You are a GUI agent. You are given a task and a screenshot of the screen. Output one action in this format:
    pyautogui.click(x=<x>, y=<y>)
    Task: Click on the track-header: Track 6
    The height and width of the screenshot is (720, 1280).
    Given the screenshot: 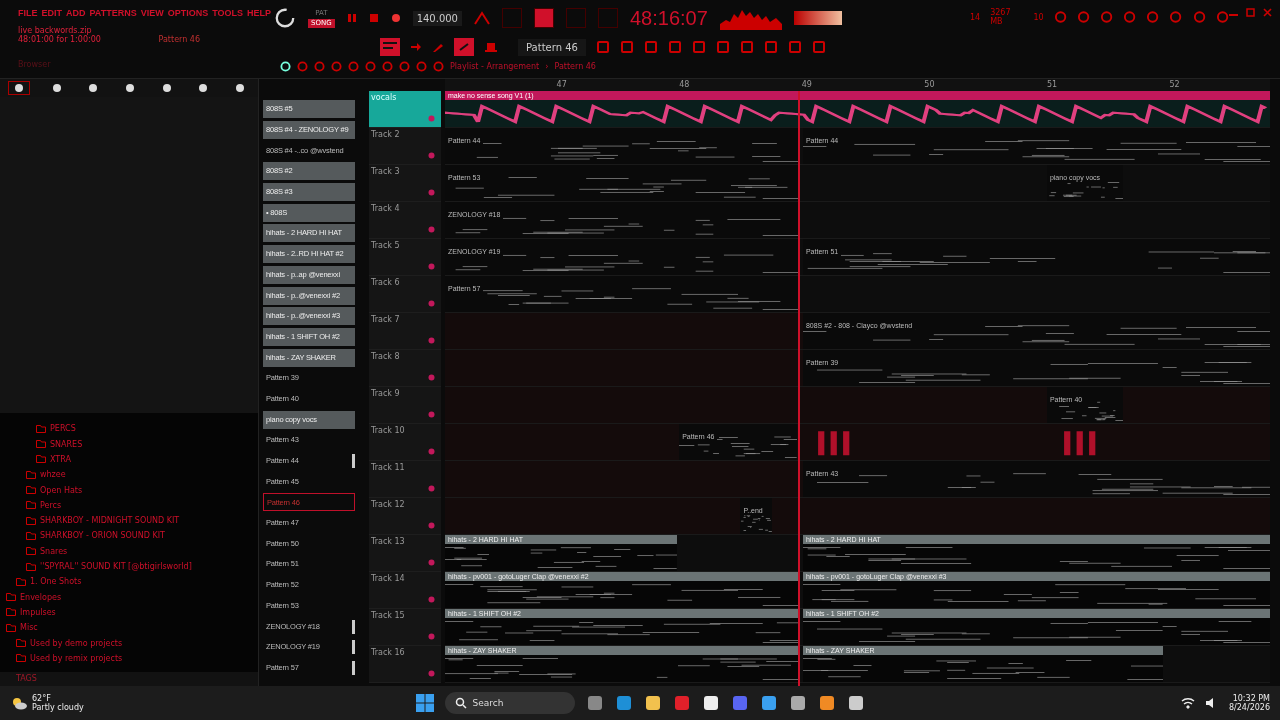 What is the action you would take?
    pyautogui.click(x=405, y=294)
    